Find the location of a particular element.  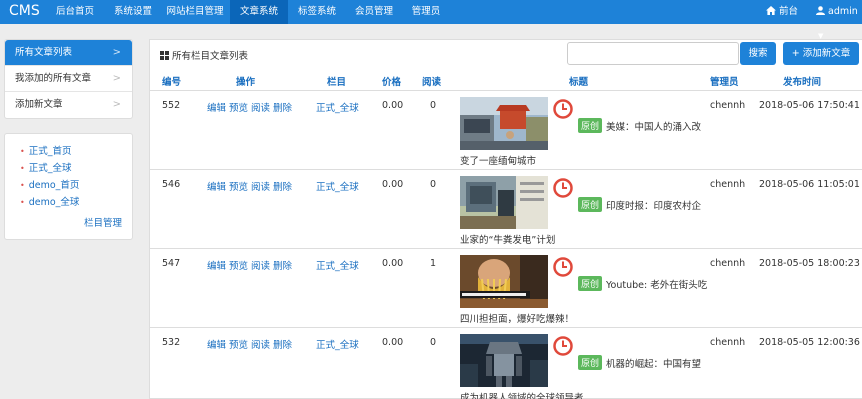

row-title-continued: 四川担担面，爆好吃爆辣！ is located at coordinates (517, 318).